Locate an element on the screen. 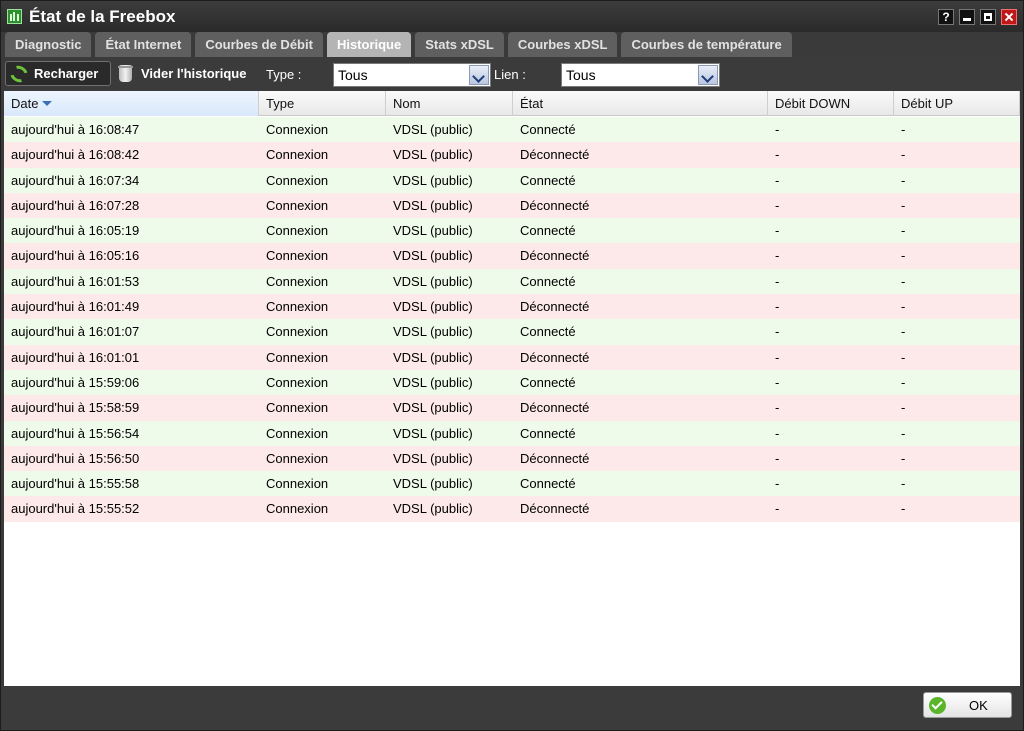 The width and height of the screenshot is (1024, 731). clear-history-button: Vider l'historique is located at coordinates (181, 73).